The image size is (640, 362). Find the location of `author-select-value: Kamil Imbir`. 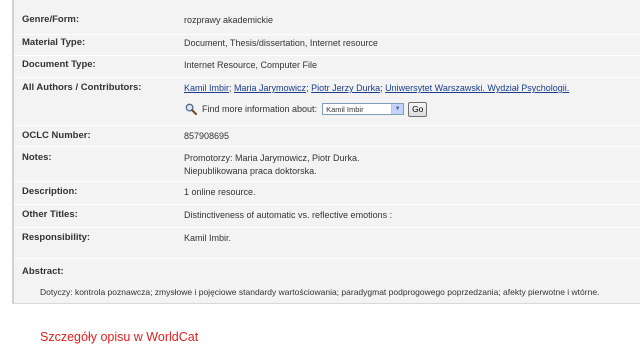

author-select-value: Kamil Imbir is located at coordinates (345, 109).